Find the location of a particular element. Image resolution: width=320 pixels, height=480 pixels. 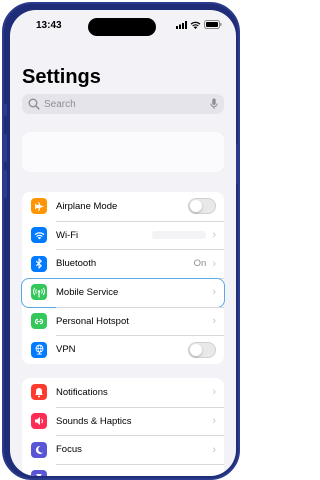

status-time: 13:43 is located at coordinates (49, 25).